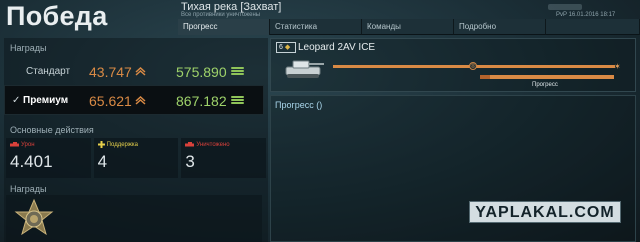 The height and width of the screenshot is (242, 640). Describe the element at coordinates (586, 15) in the screenshot. I see `battle-date: РvP 16.01.2016 18:17` at that location.